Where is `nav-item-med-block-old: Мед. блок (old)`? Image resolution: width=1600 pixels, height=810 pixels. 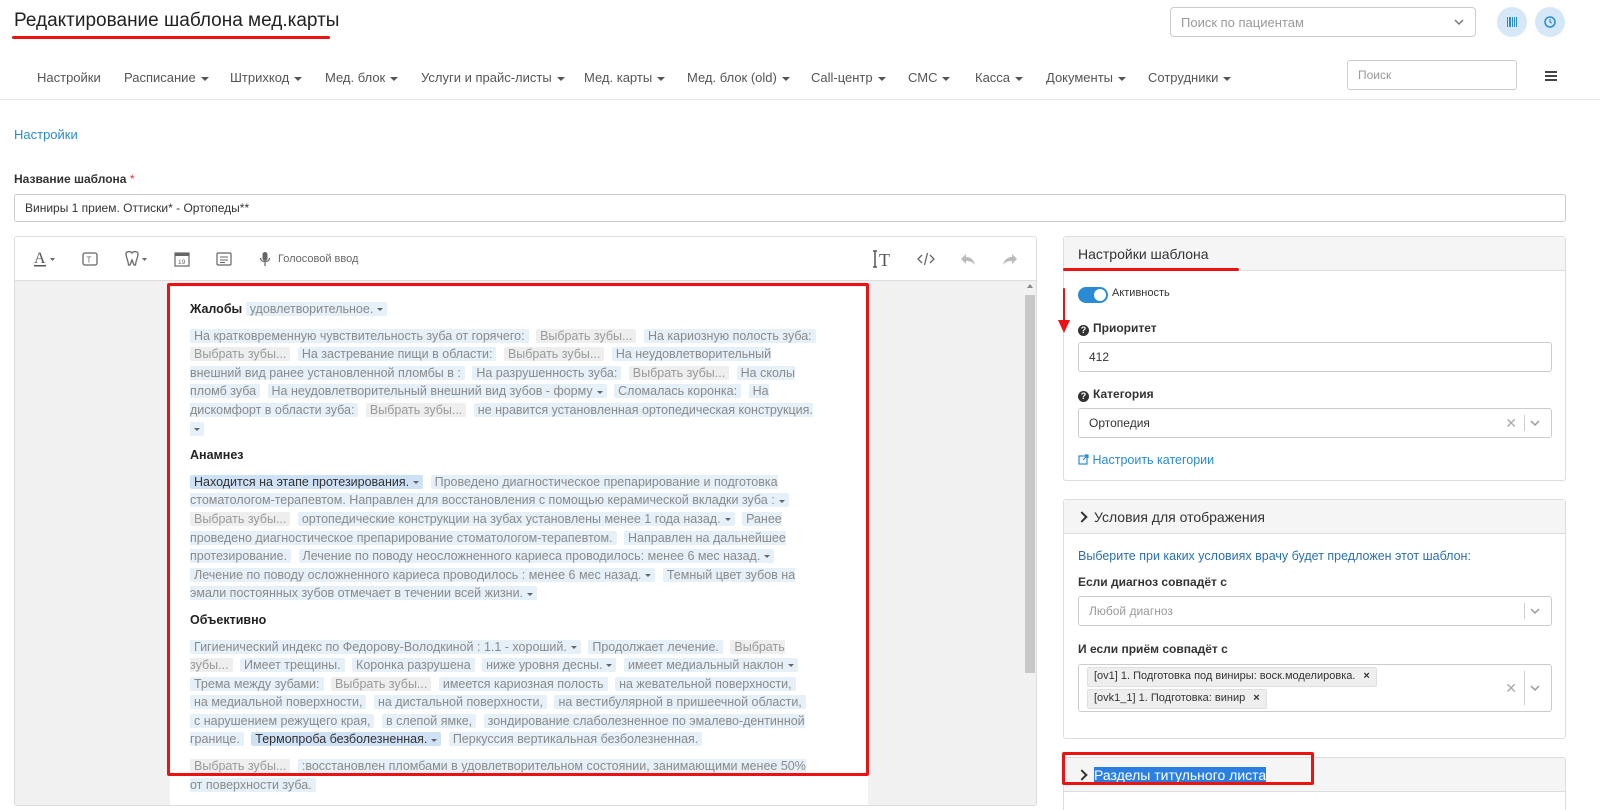
nav-item-med-block-old: Мед. блок (old) is located at coordinates (738, 77).